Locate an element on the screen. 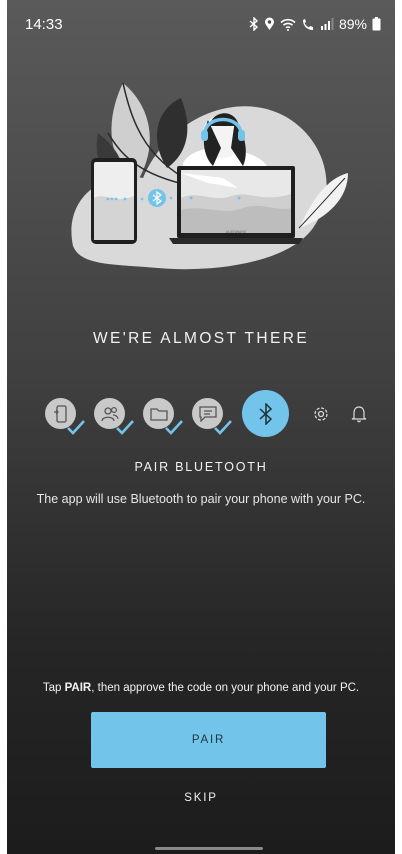 The height and width of the screenshot is (854, 402). wifi-icon is located at coordinates (288, 24).